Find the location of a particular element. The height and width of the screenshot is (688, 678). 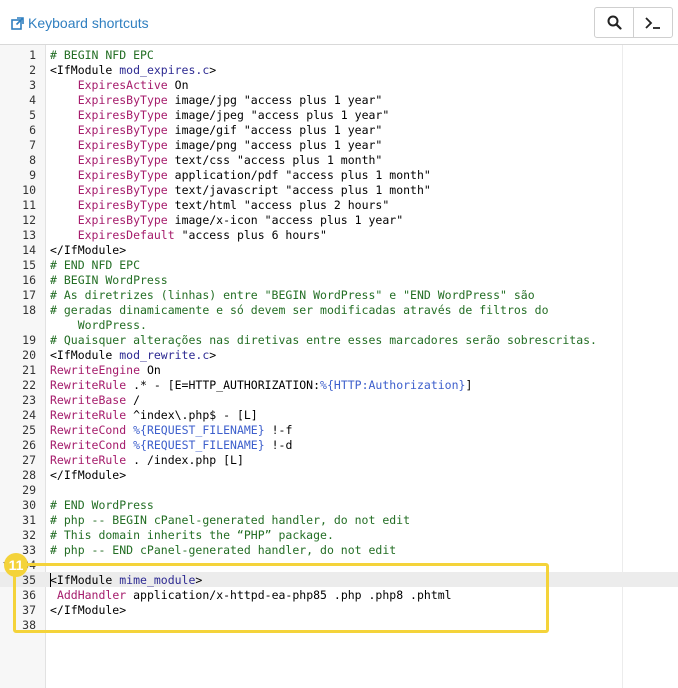

code-token: </IfModule> is located at coordinates (88, 475).